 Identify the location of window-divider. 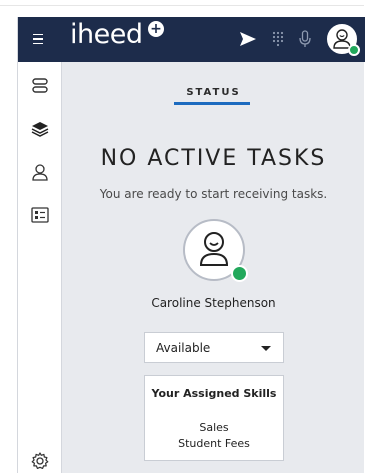
(187, 5).